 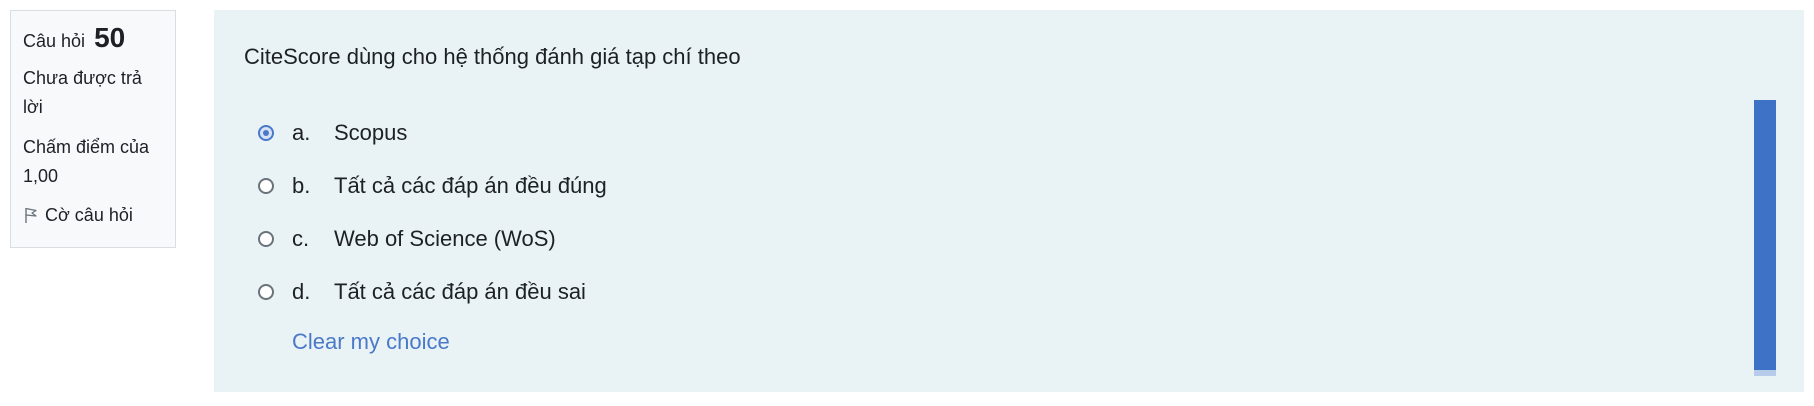 What do you see at coordinates (432, 132) in the screenshot?
I see `answer-option-a: a. Scopus` at bounding box center [432, 132].